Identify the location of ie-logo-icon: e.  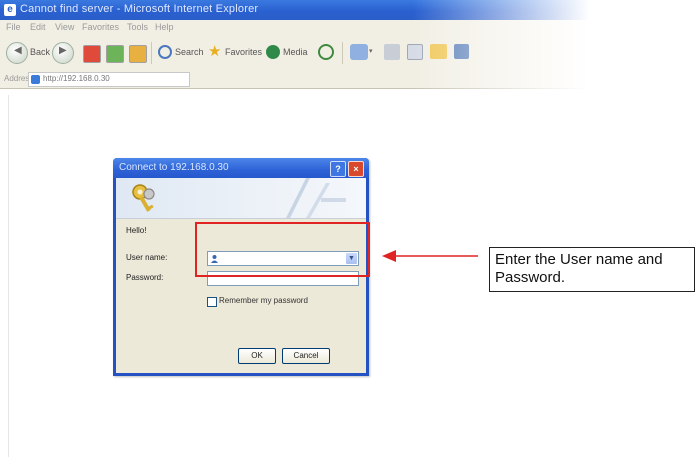
(10, 10).